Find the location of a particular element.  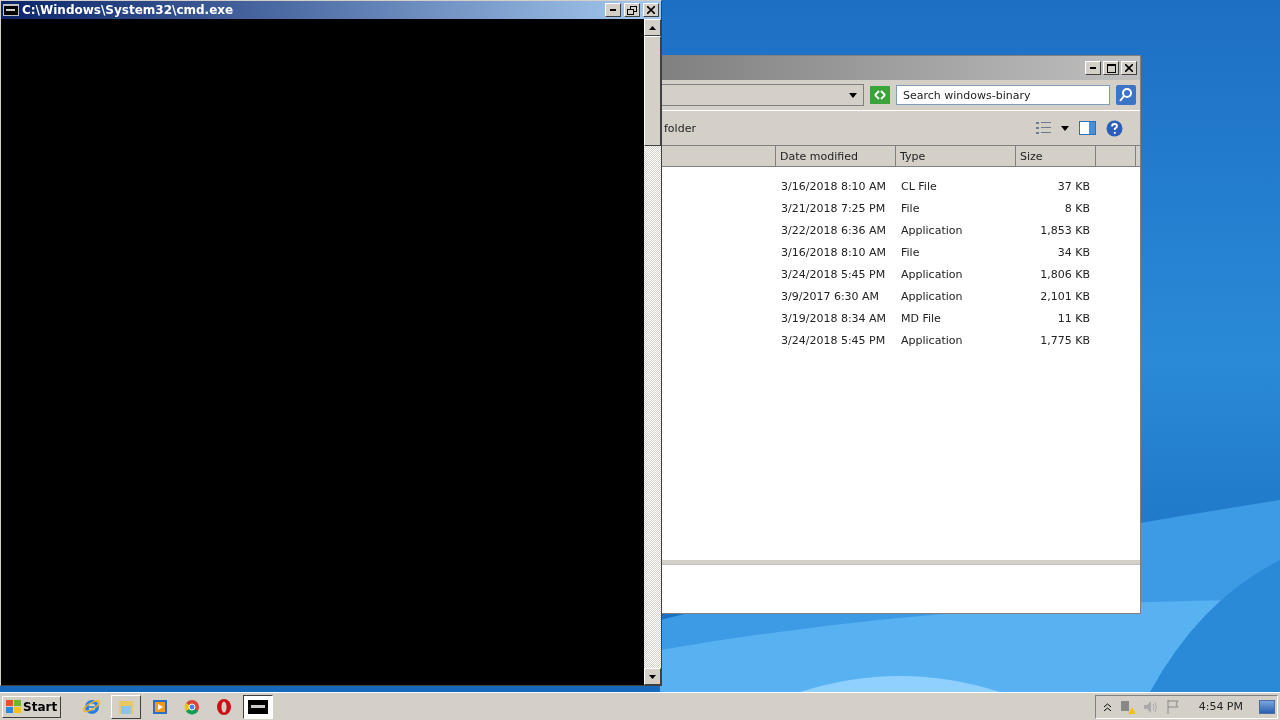

size-cell-text: 37 KB is located at coordinates (1073, 186).